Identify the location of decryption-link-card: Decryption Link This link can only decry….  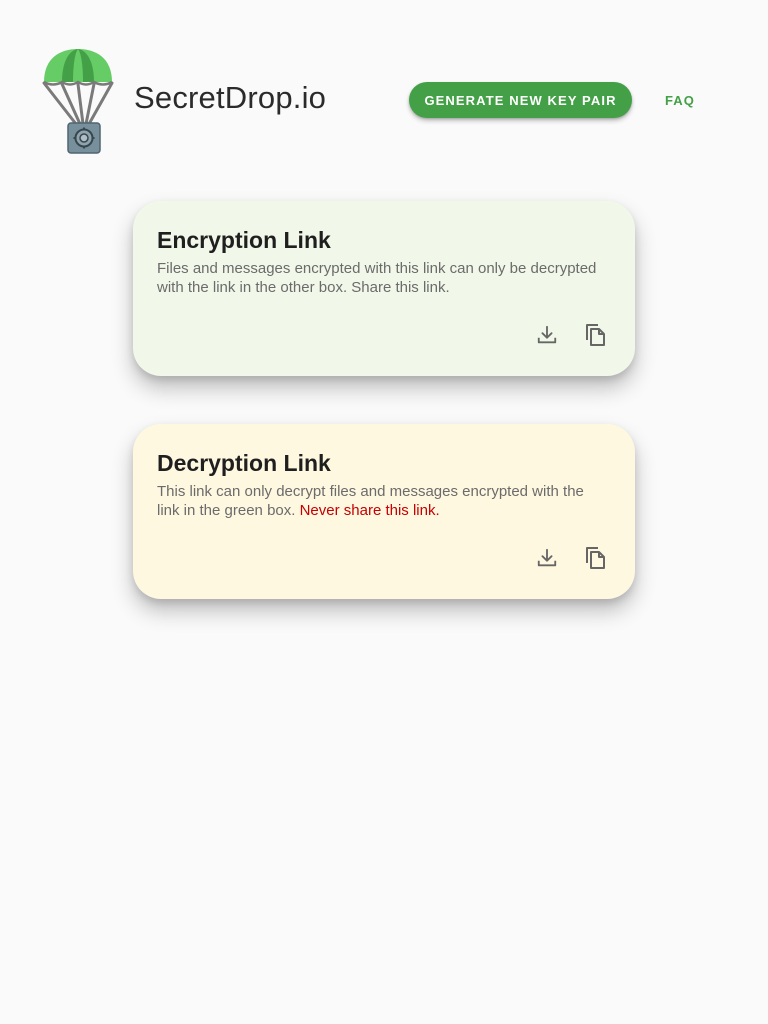
(384, 511).